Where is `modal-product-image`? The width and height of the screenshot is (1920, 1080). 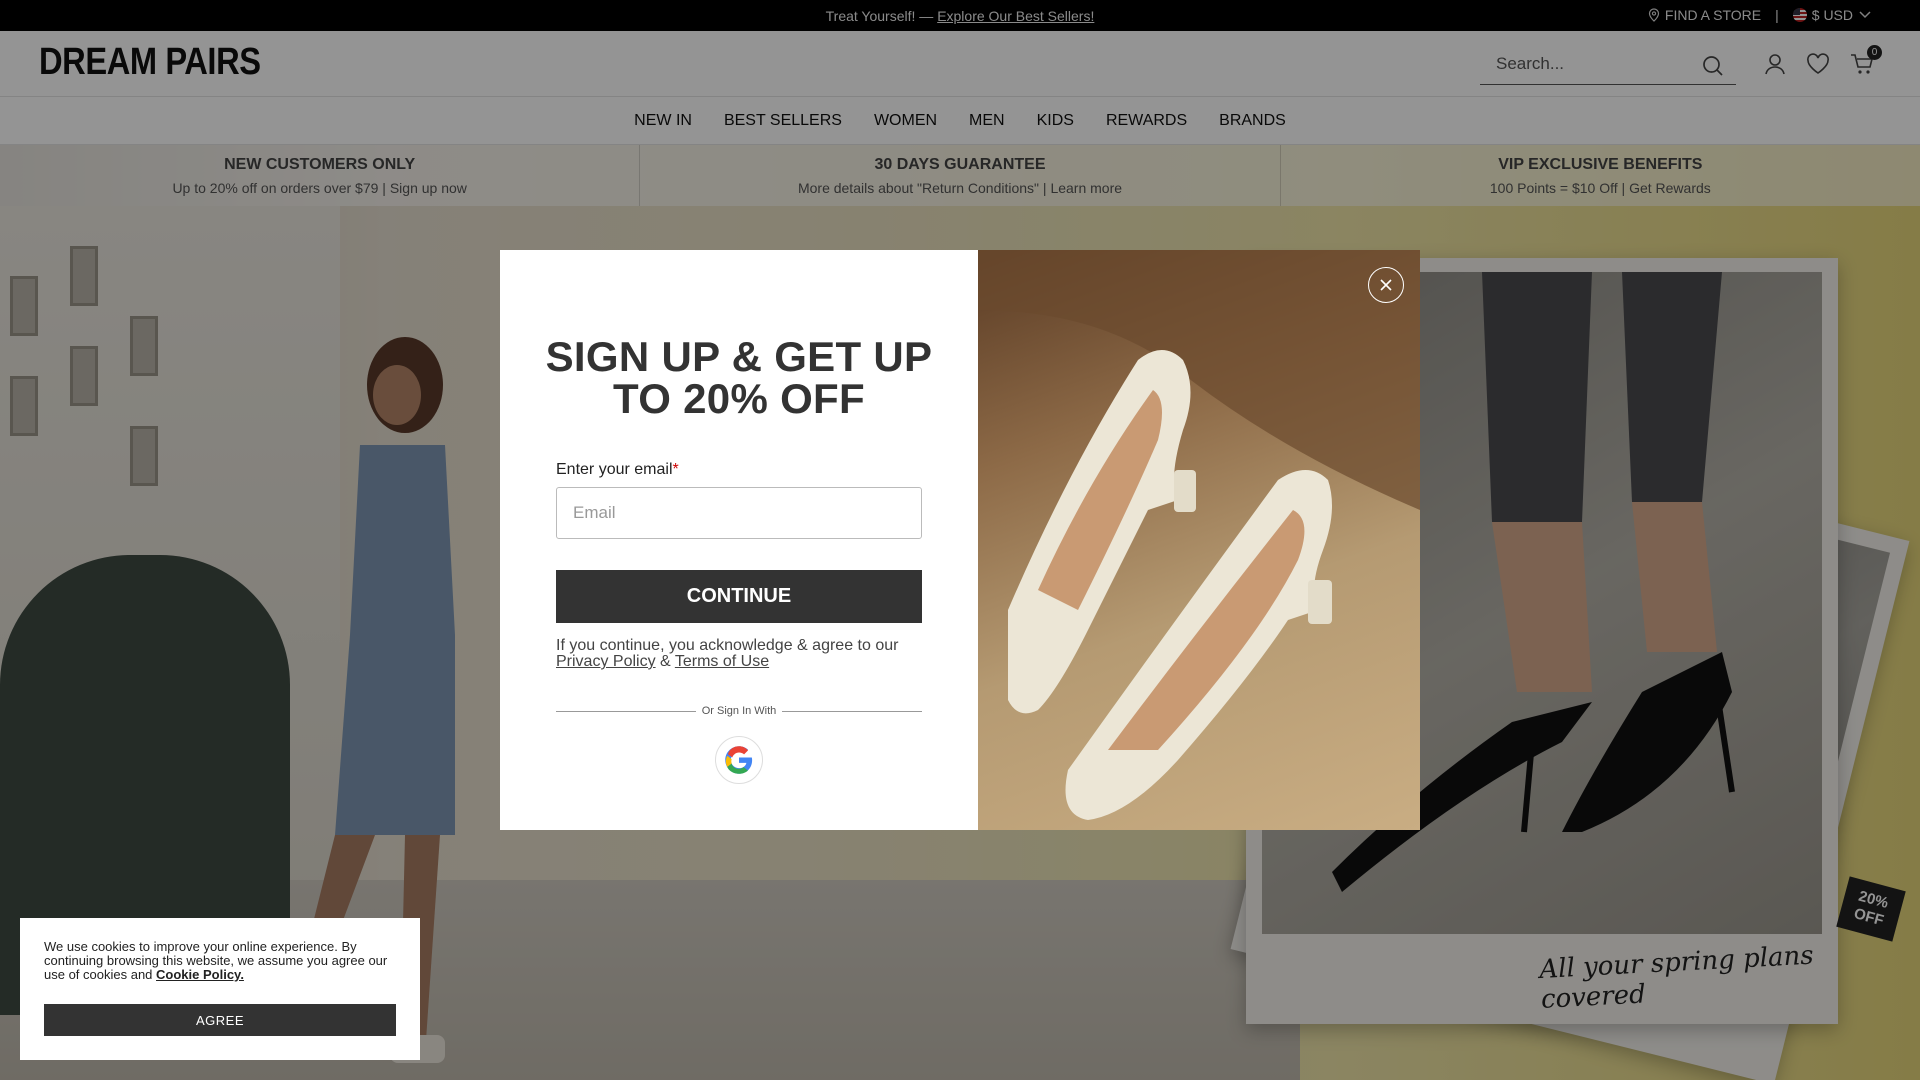 modal-product-image is located at coordinates (1199, 540).